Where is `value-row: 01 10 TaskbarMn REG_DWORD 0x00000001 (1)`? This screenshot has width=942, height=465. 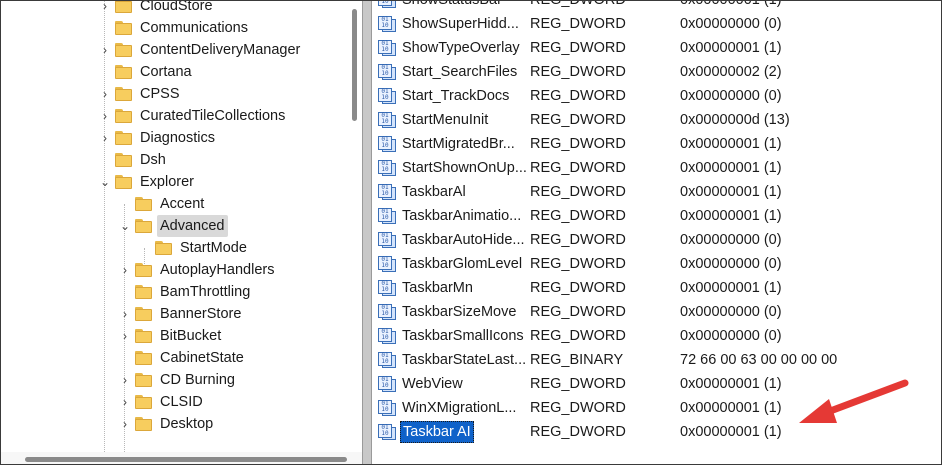 value-row: 01 10 TaskbarMn REG_DWORD 0x00000001 (1) is located at coordinates (656, 288).